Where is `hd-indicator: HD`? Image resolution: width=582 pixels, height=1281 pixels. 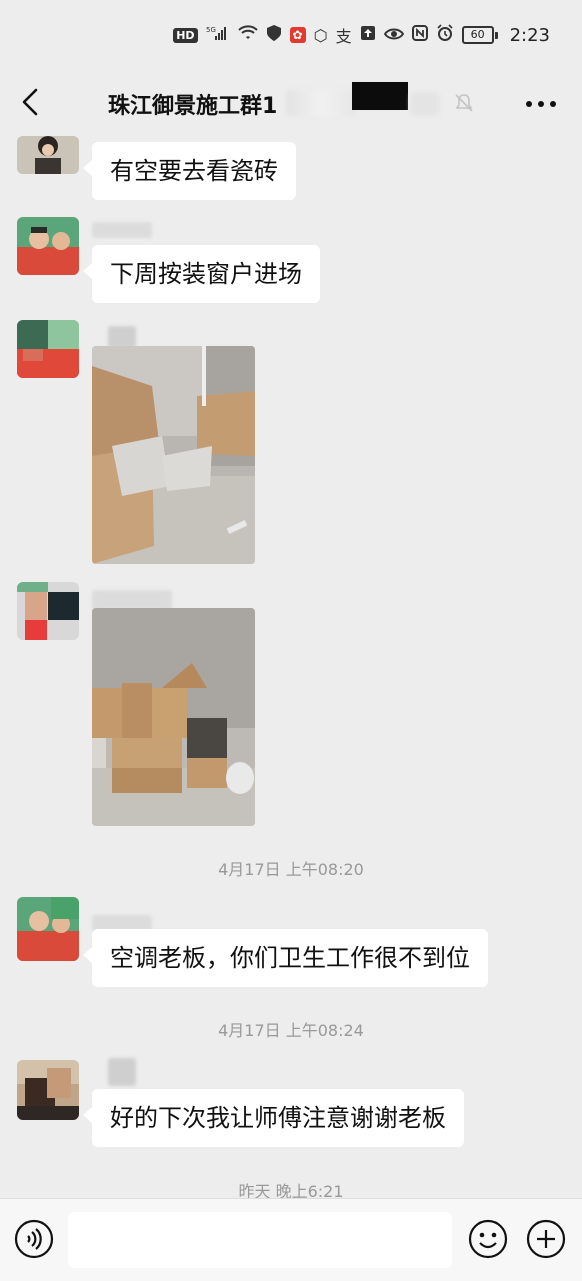 hd-indicator: HD is located at coordinates (185, 35).